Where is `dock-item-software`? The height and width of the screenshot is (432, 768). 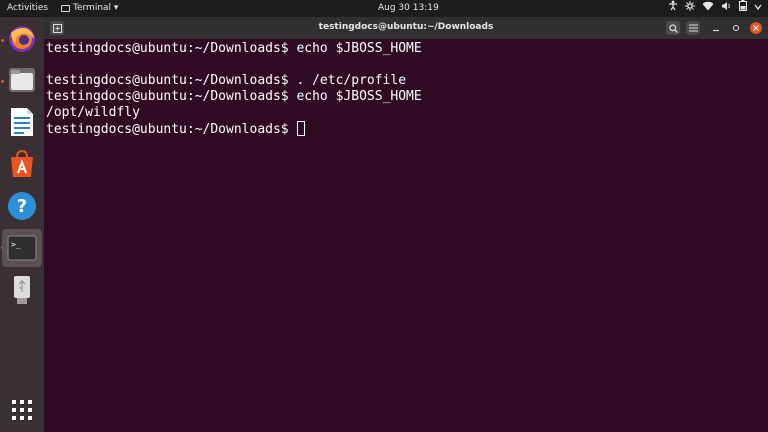 dock-item-software is located at coordinates (22, 164).